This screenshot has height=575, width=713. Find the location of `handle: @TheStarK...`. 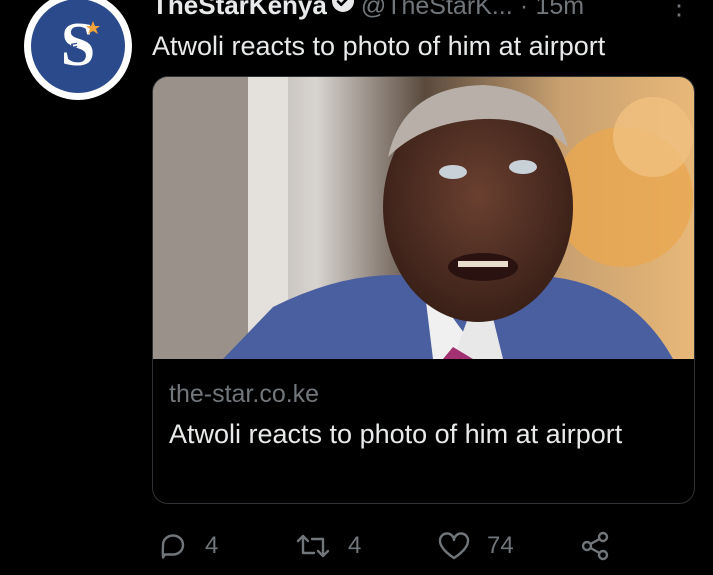

handle: @TheStarK... is located at coordinates (437, 10).